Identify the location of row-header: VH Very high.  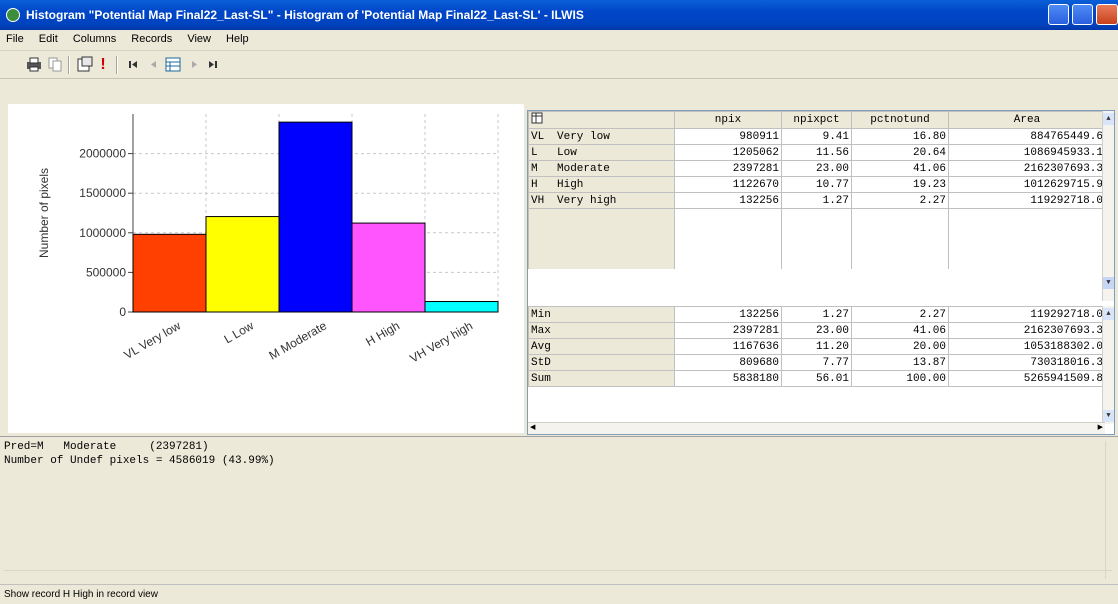
(601, 200).